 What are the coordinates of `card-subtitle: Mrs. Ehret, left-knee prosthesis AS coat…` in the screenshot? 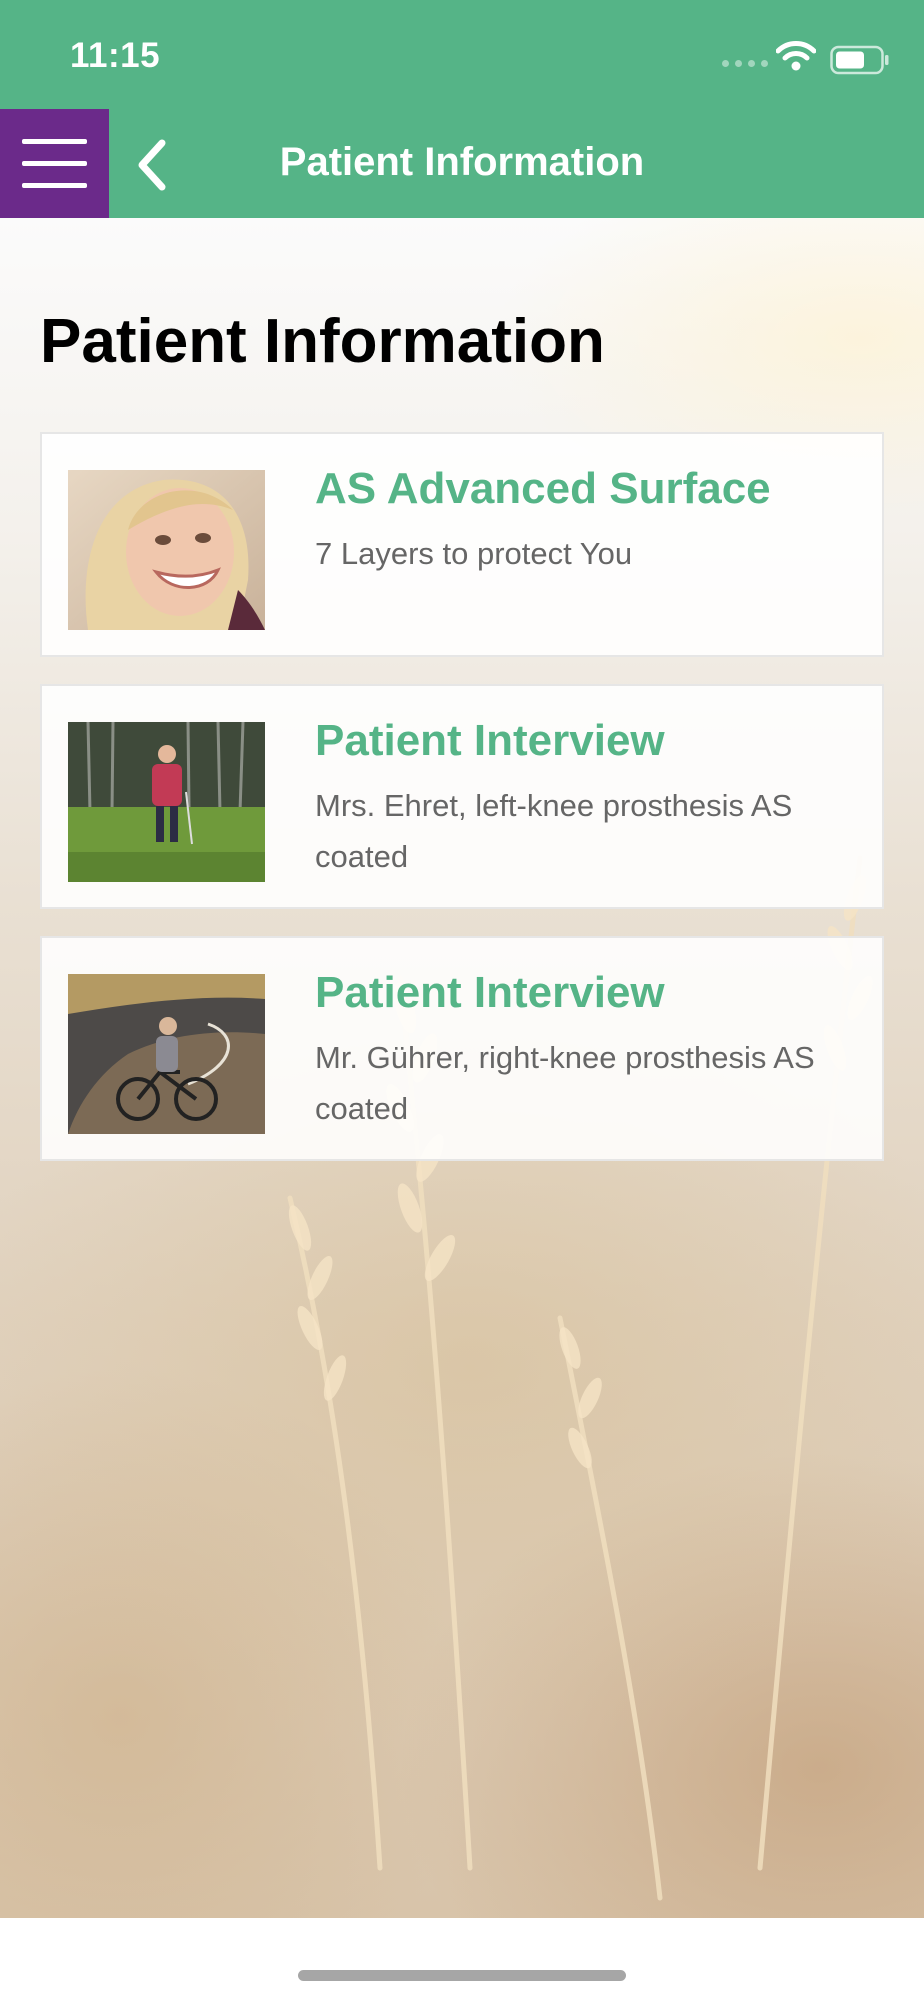 It's located at (554, 831).